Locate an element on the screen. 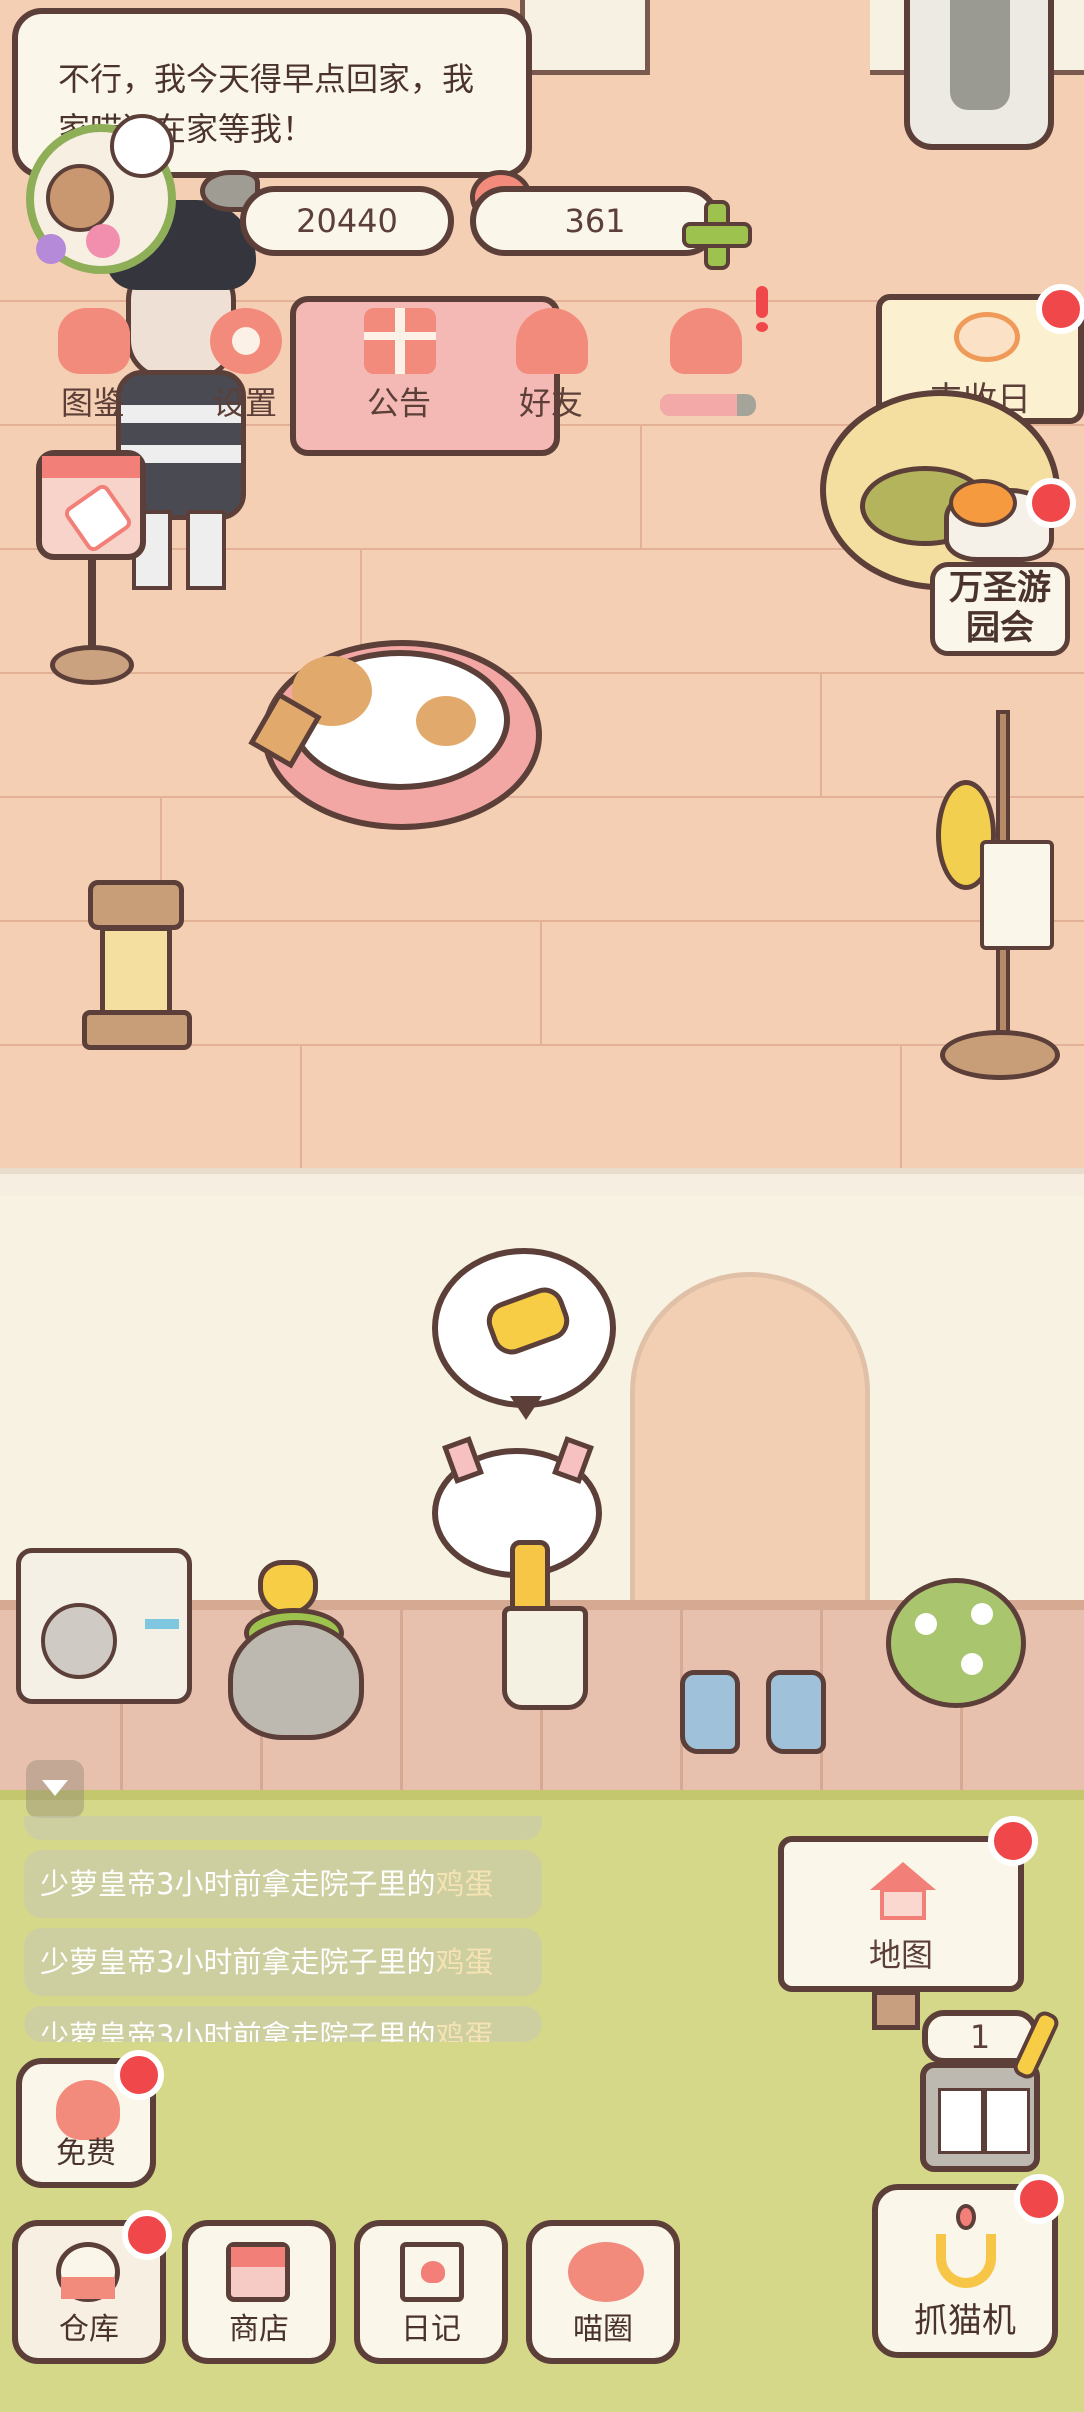 The height and width of the screenshot is (2412, 1084). thought-bubble-tail is located at coordinates (526, 1408).